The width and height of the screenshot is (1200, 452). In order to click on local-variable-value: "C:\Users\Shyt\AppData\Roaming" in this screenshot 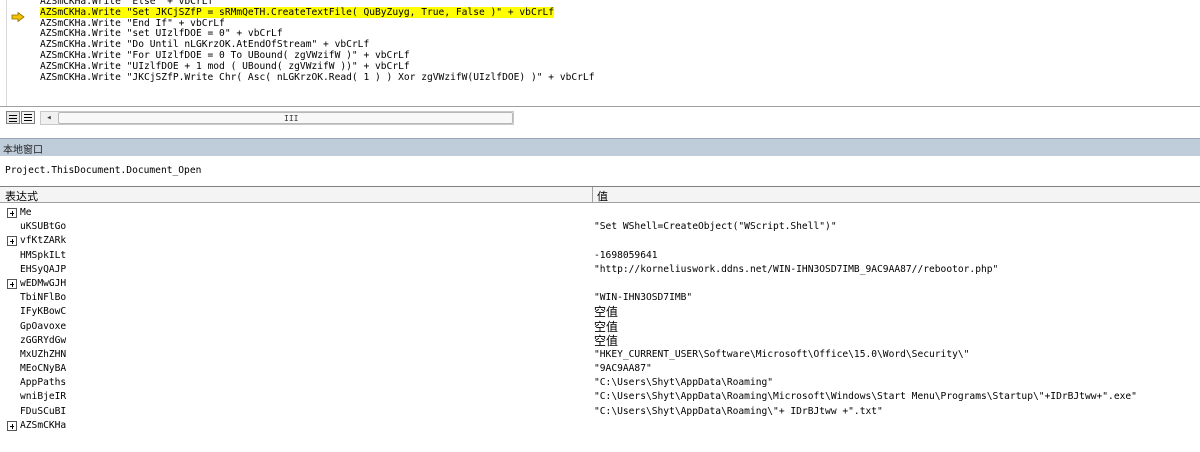, I will do `click(684, 383)`.